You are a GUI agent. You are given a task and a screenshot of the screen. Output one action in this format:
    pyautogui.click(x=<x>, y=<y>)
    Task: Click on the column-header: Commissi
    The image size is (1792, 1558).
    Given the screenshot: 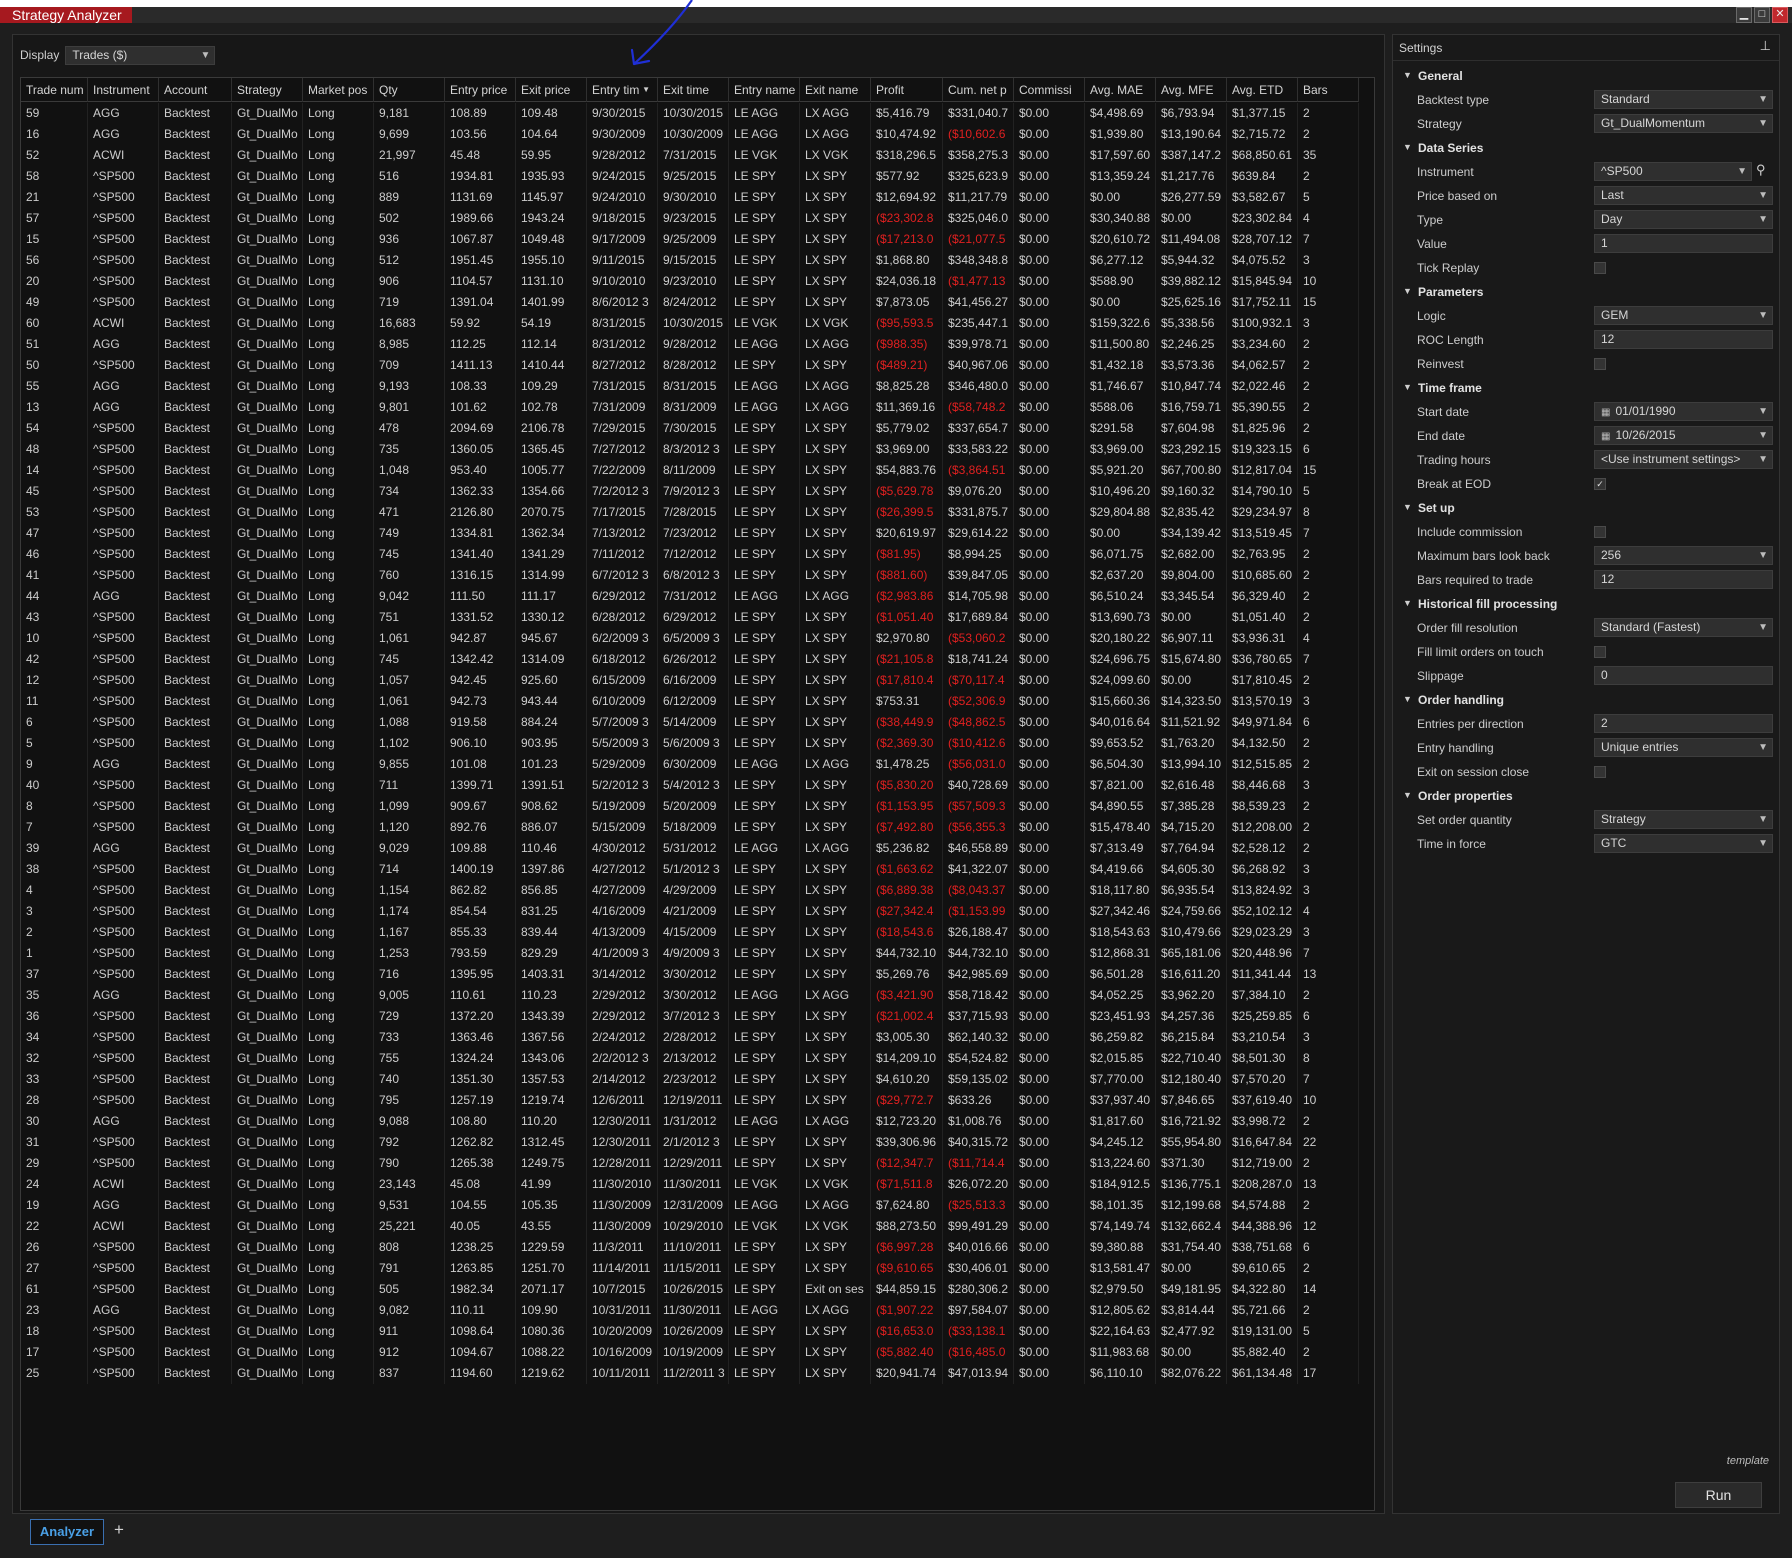 What is the action you would take?
    pyautogui.click(x=1049, y=90)
    